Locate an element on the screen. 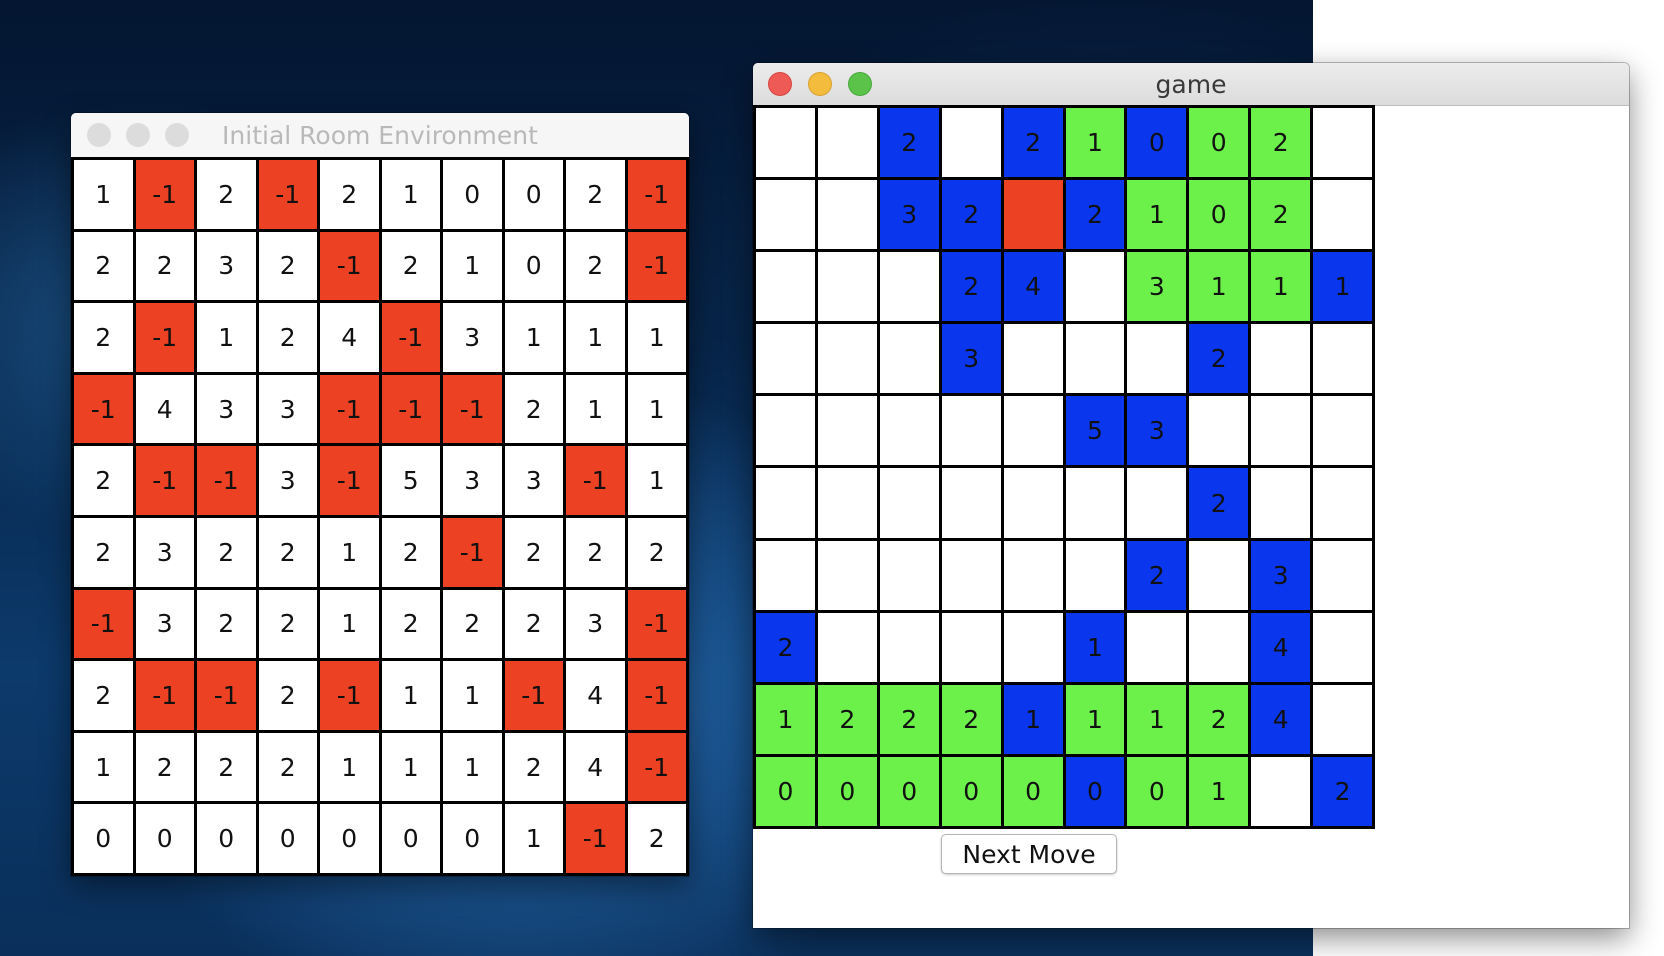  env-cell: 4 is located at coordinates (595, 695).